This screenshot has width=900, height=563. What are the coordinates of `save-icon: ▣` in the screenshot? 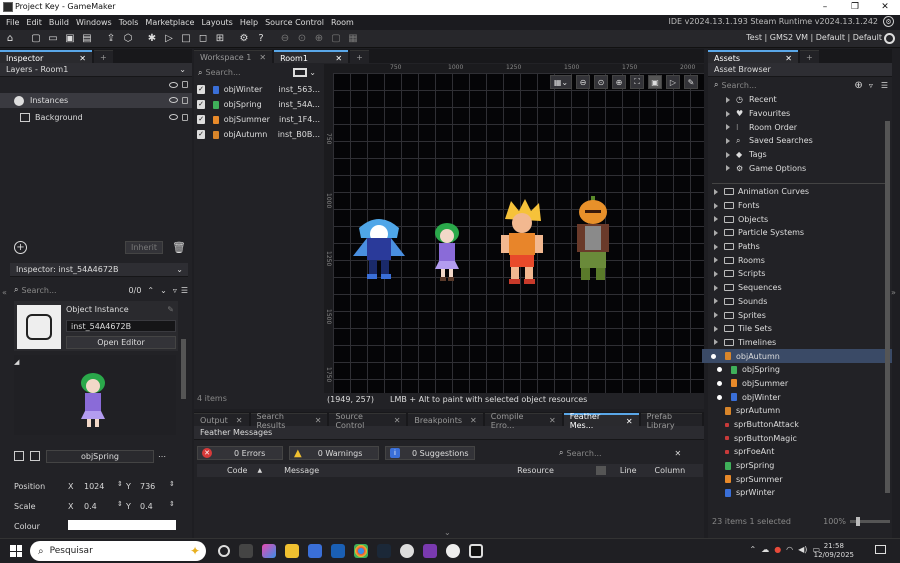 It's located at (70, 39).